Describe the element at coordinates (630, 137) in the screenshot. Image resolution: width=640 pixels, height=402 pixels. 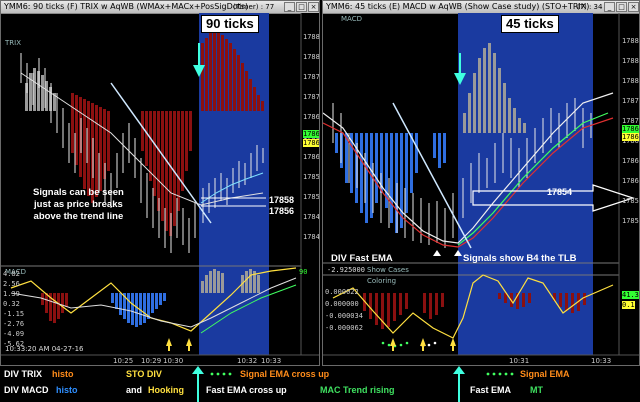
I see `right-price-highlight-yellow: 17866` at that location.